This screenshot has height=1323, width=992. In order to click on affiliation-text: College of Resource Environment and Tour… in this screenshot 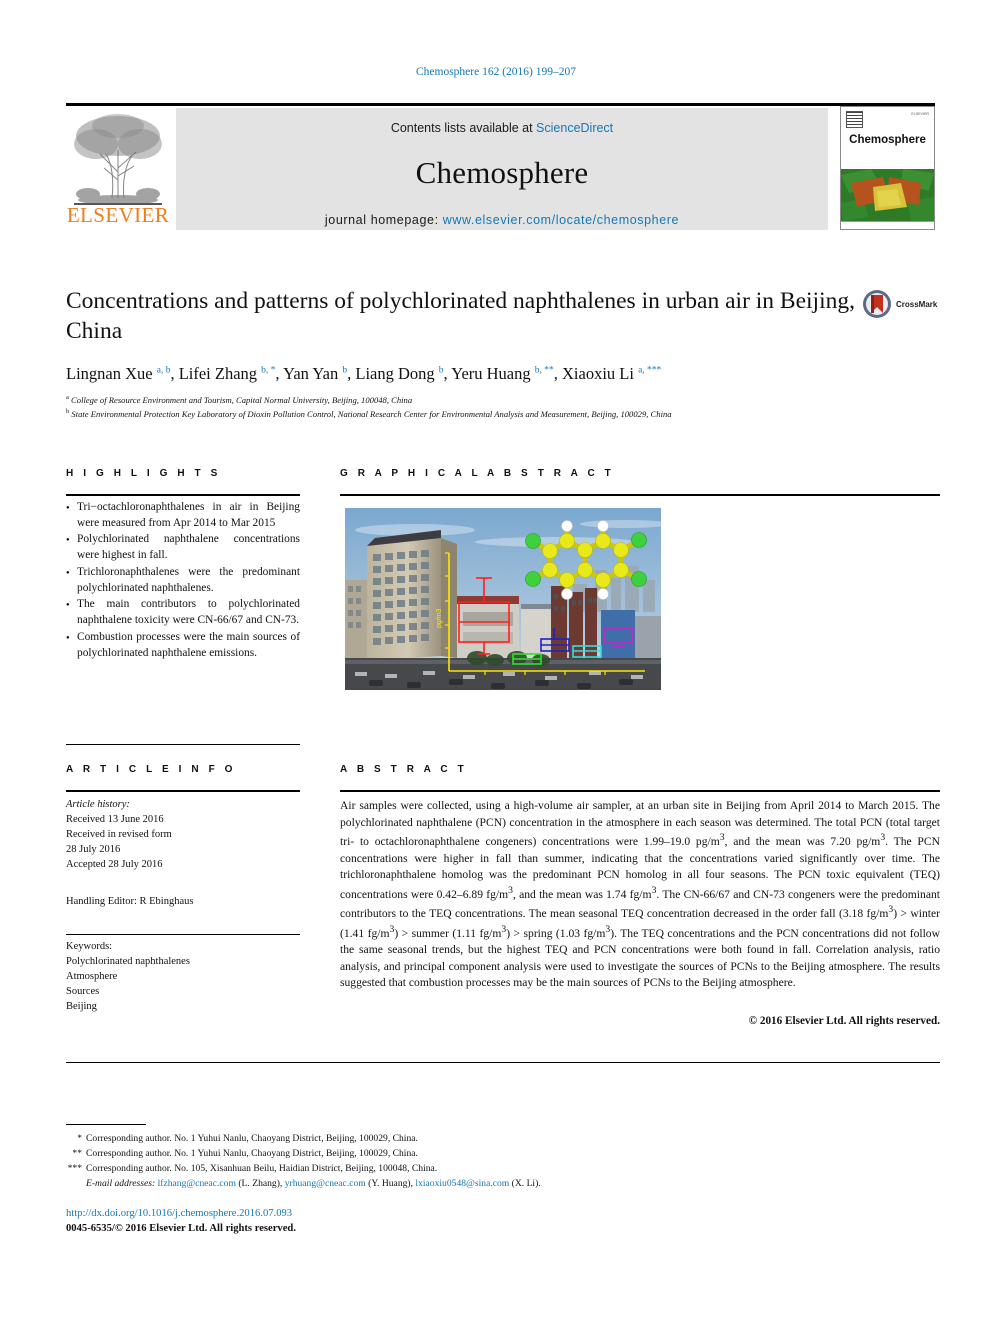, I will do `click(240, 400)`.